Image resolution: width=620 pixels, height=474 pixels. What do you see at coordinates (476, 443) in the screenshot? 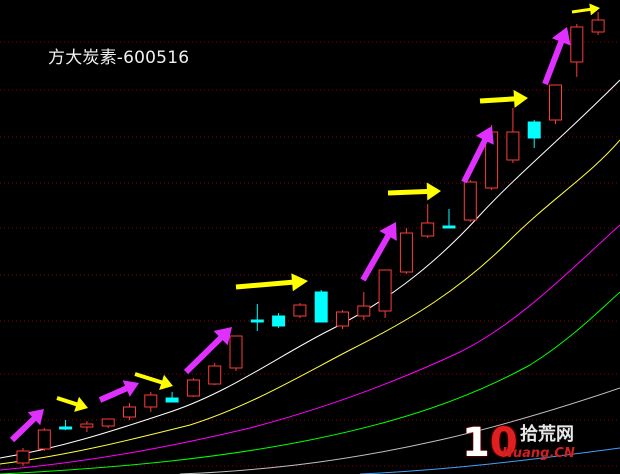
I see `watermark-one: 1` at bounding box center [476, 443].